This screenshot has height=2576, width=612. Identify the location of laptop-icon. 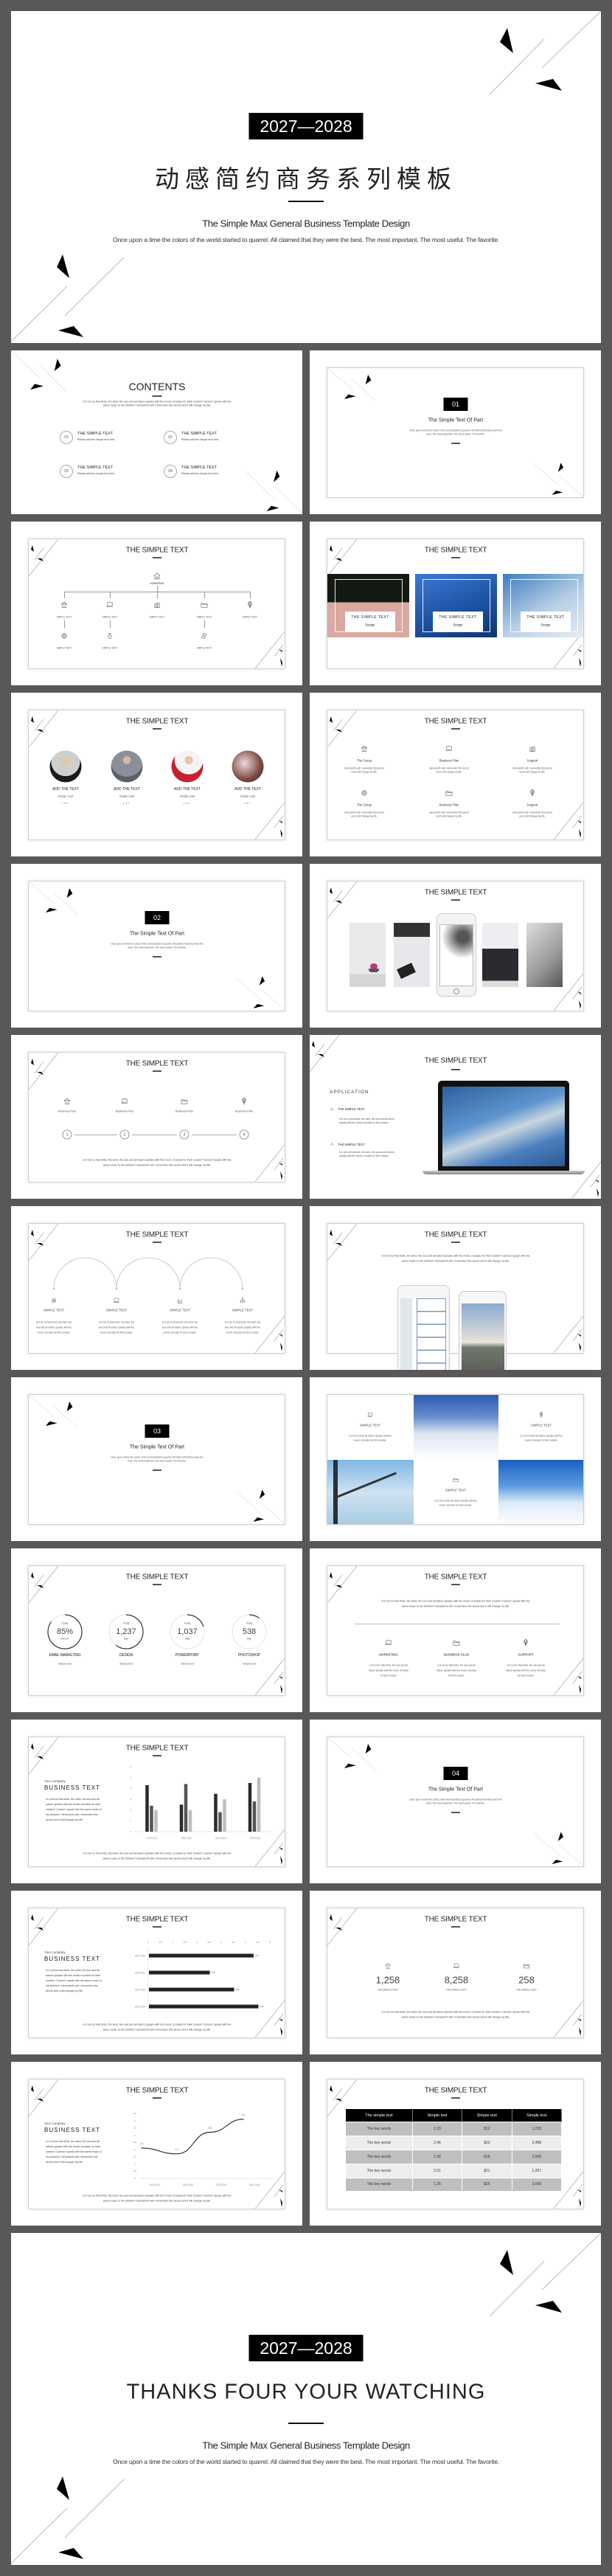
(457, 1966).